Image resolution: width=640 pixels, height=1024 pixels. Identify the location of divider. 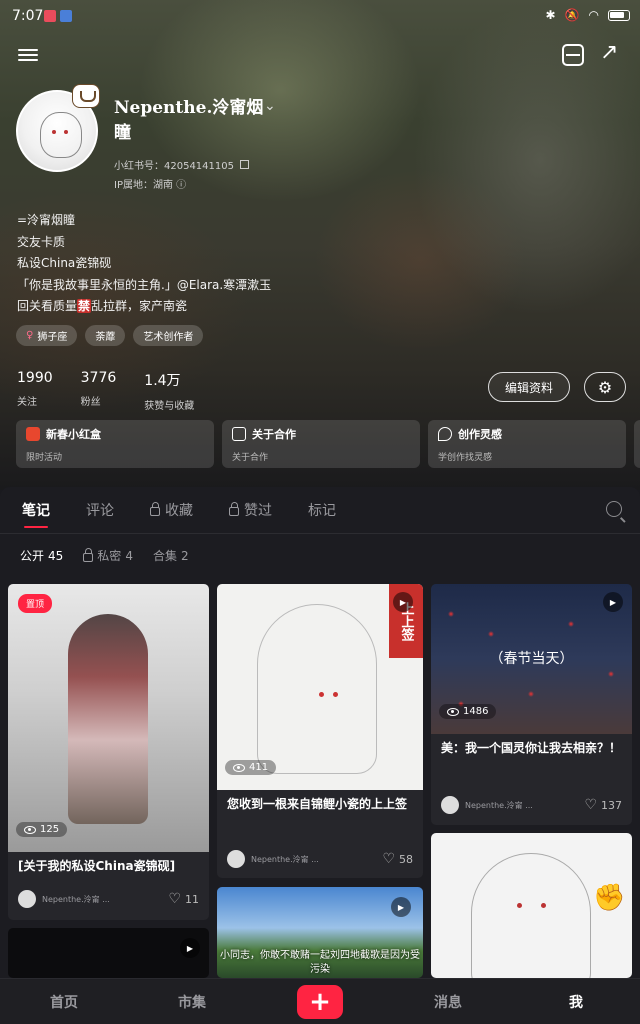
(320, 533).